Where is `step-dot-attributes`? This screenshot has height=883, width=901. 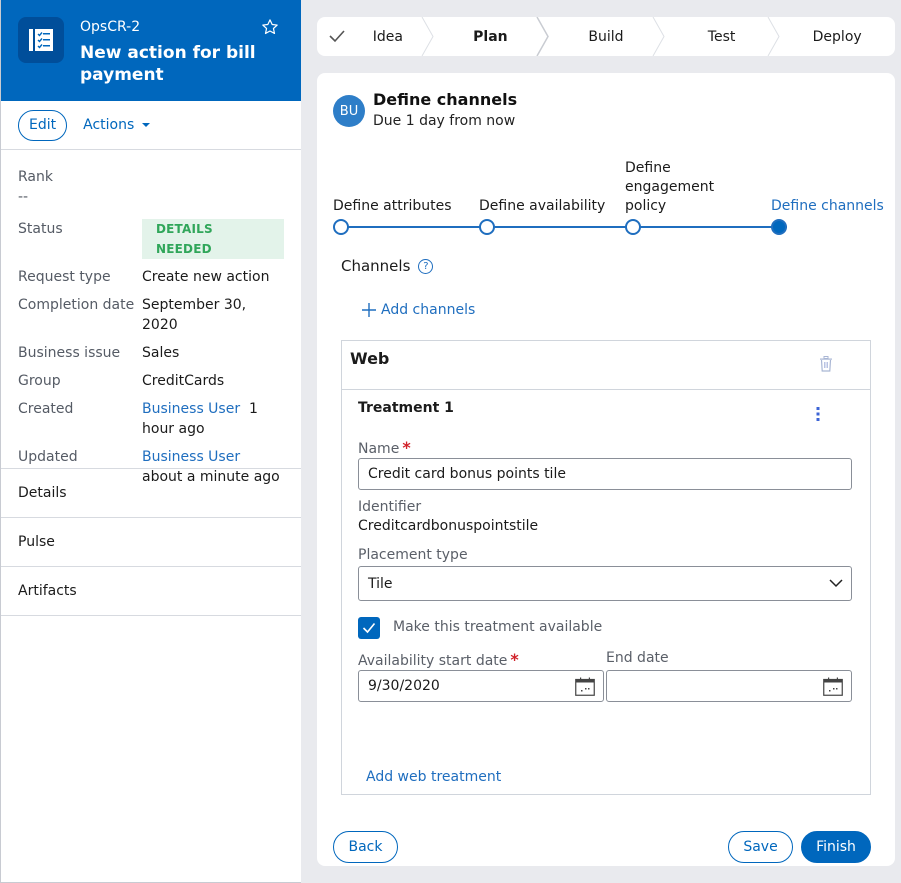
step-dot-attributes is located at coordinates (341, 227).